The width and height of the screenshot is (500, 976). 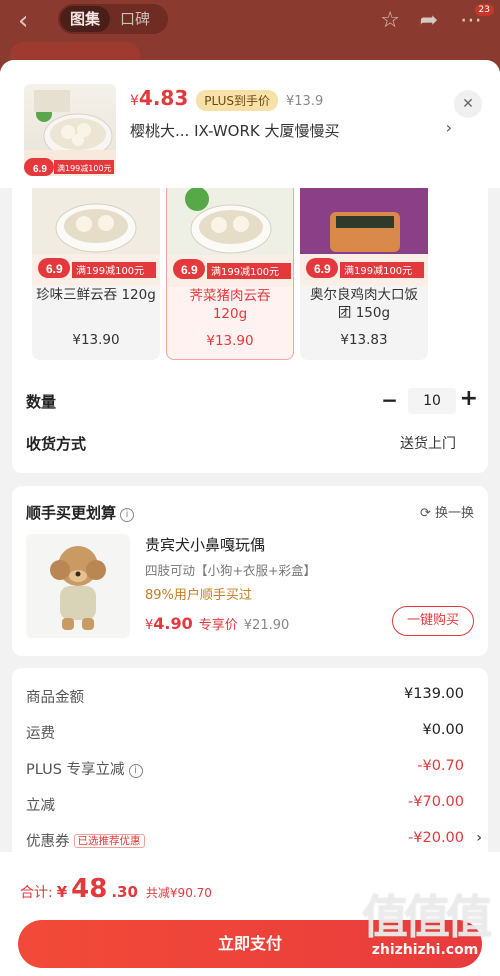 I want to click on original-price: ¥13.9, so click(x=305, y=101).